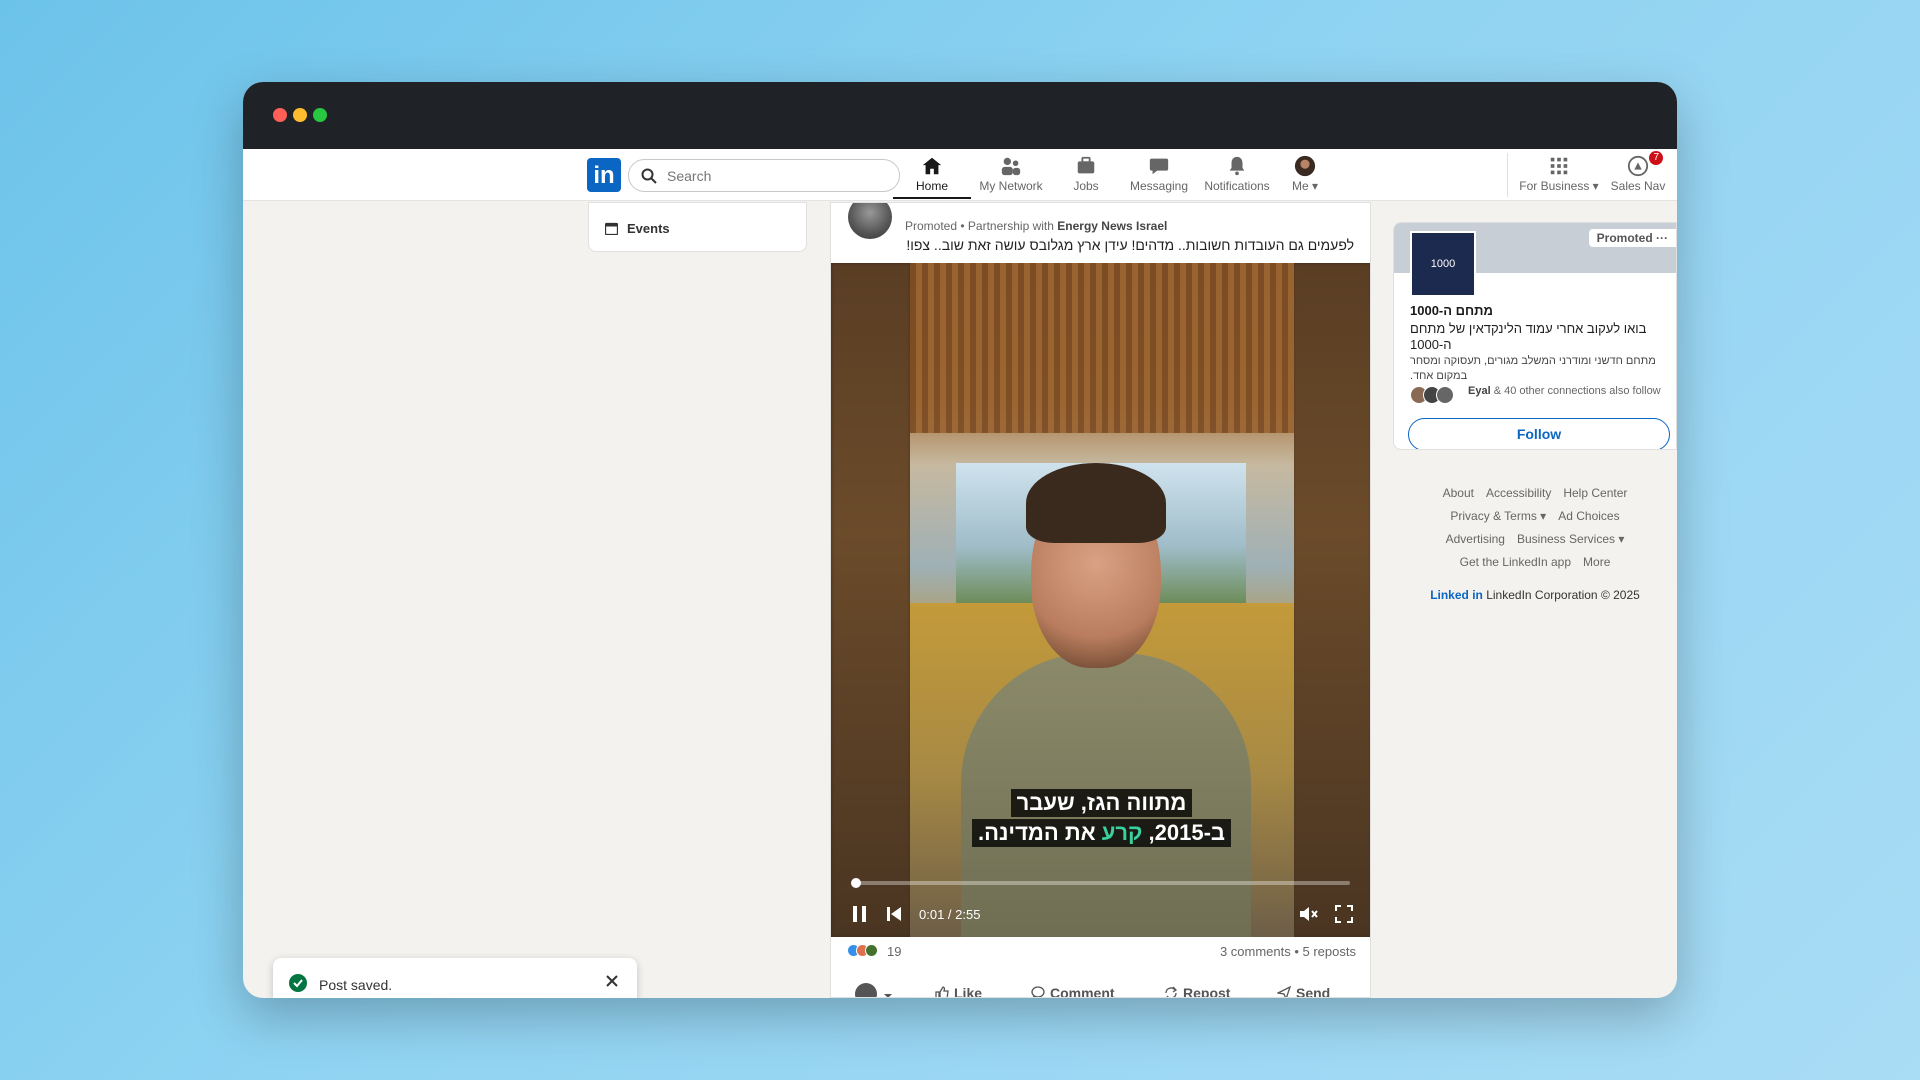 This screenshot has height=1080, width=1920. What do you see at coordinates (1308, 914) in the screenshot?
I see `mute-icon` at bounding box center [1308, 914].